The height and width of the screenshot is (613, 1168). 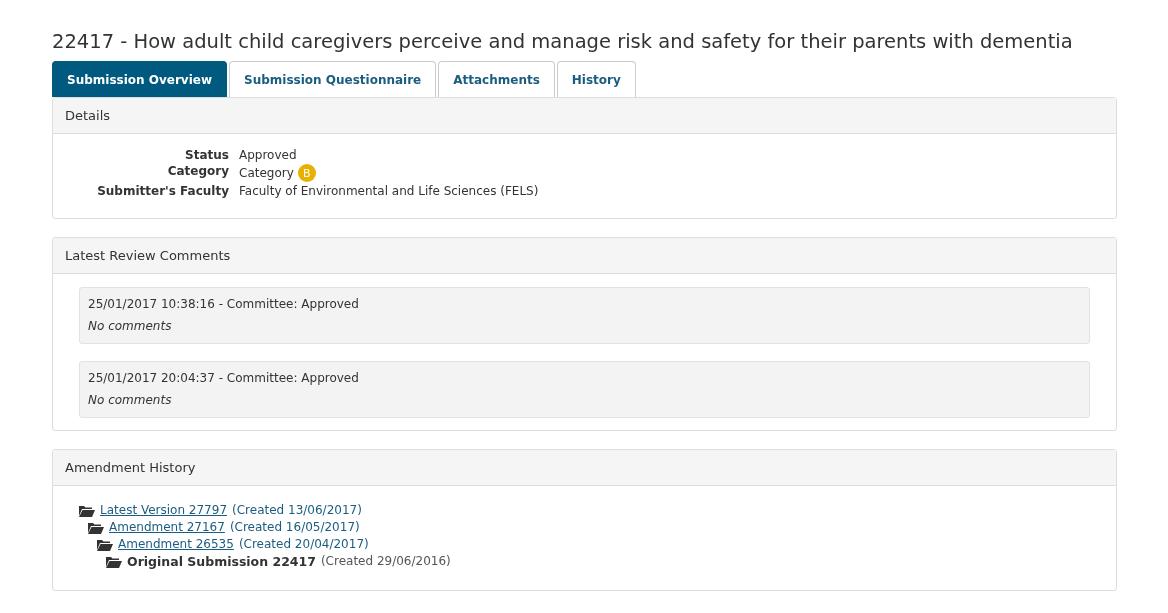 What do you see at coordinates (584, 116) in the screenshot?
I see `panel-heading: Details` at bounding box center [584, 116].